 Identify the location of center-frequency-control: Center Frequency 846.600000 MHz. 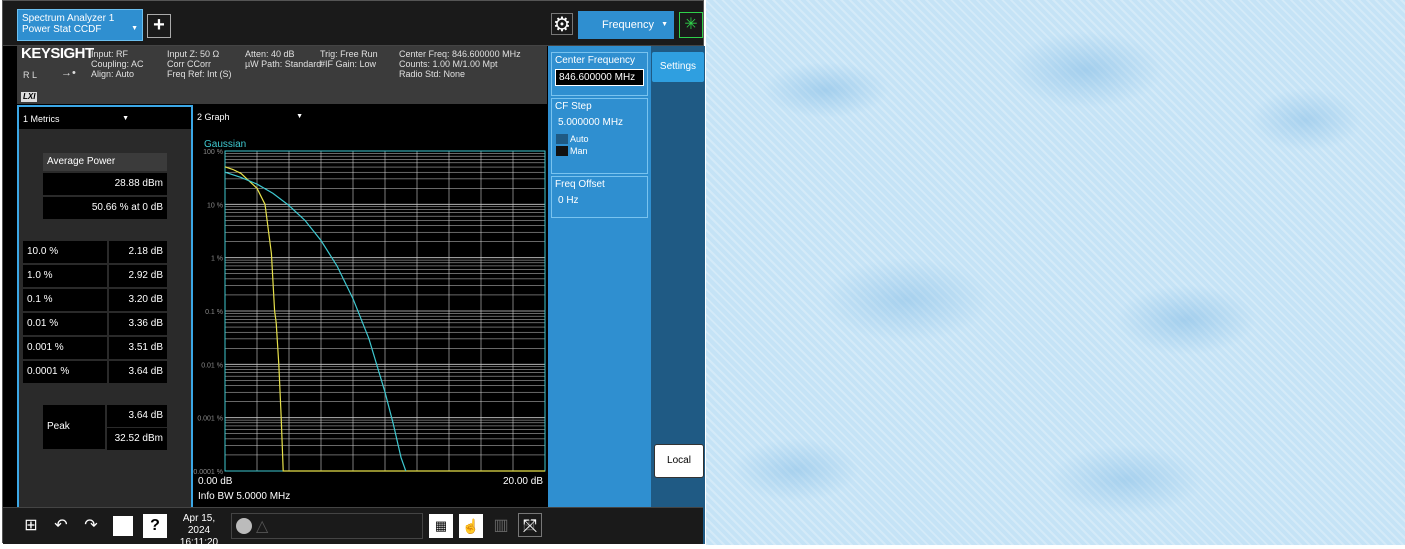
(599, 74).